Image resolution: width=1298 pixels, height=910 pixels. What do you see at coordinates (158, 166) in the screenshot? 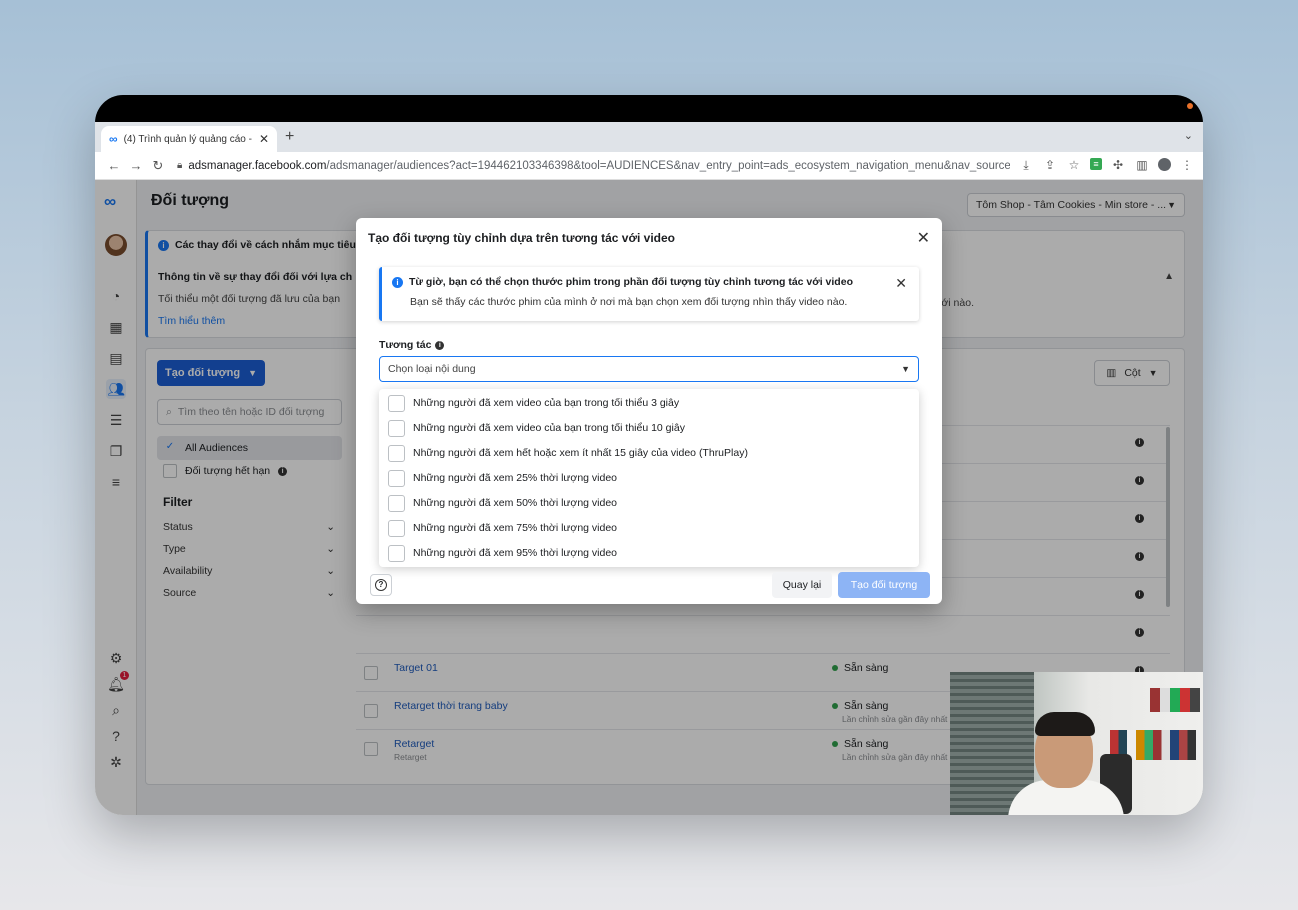
I see `reload-icon: ↻` at bounding box center [158, 166].